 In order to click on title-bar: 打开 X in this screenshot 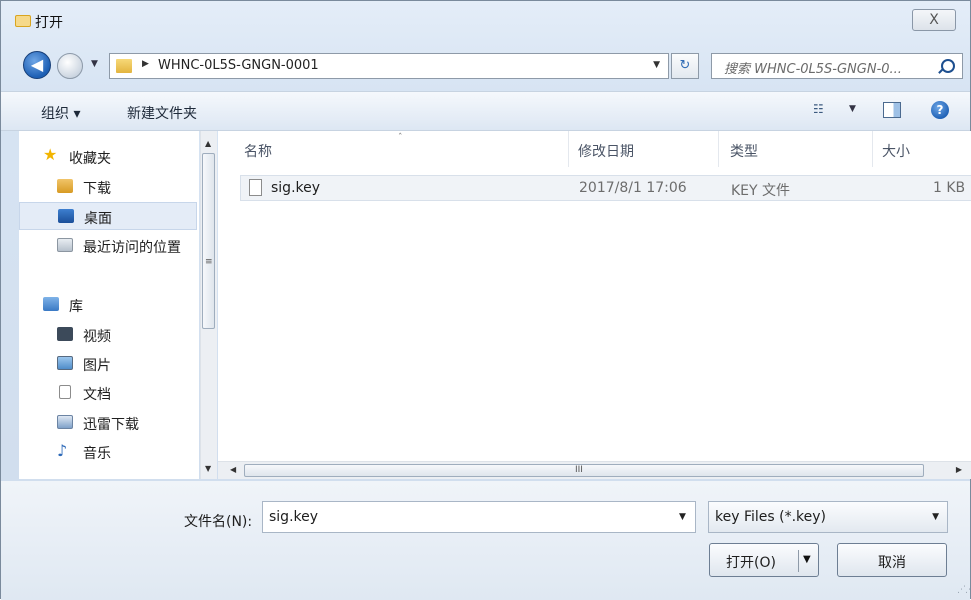, I will do `click(485, 21)`.